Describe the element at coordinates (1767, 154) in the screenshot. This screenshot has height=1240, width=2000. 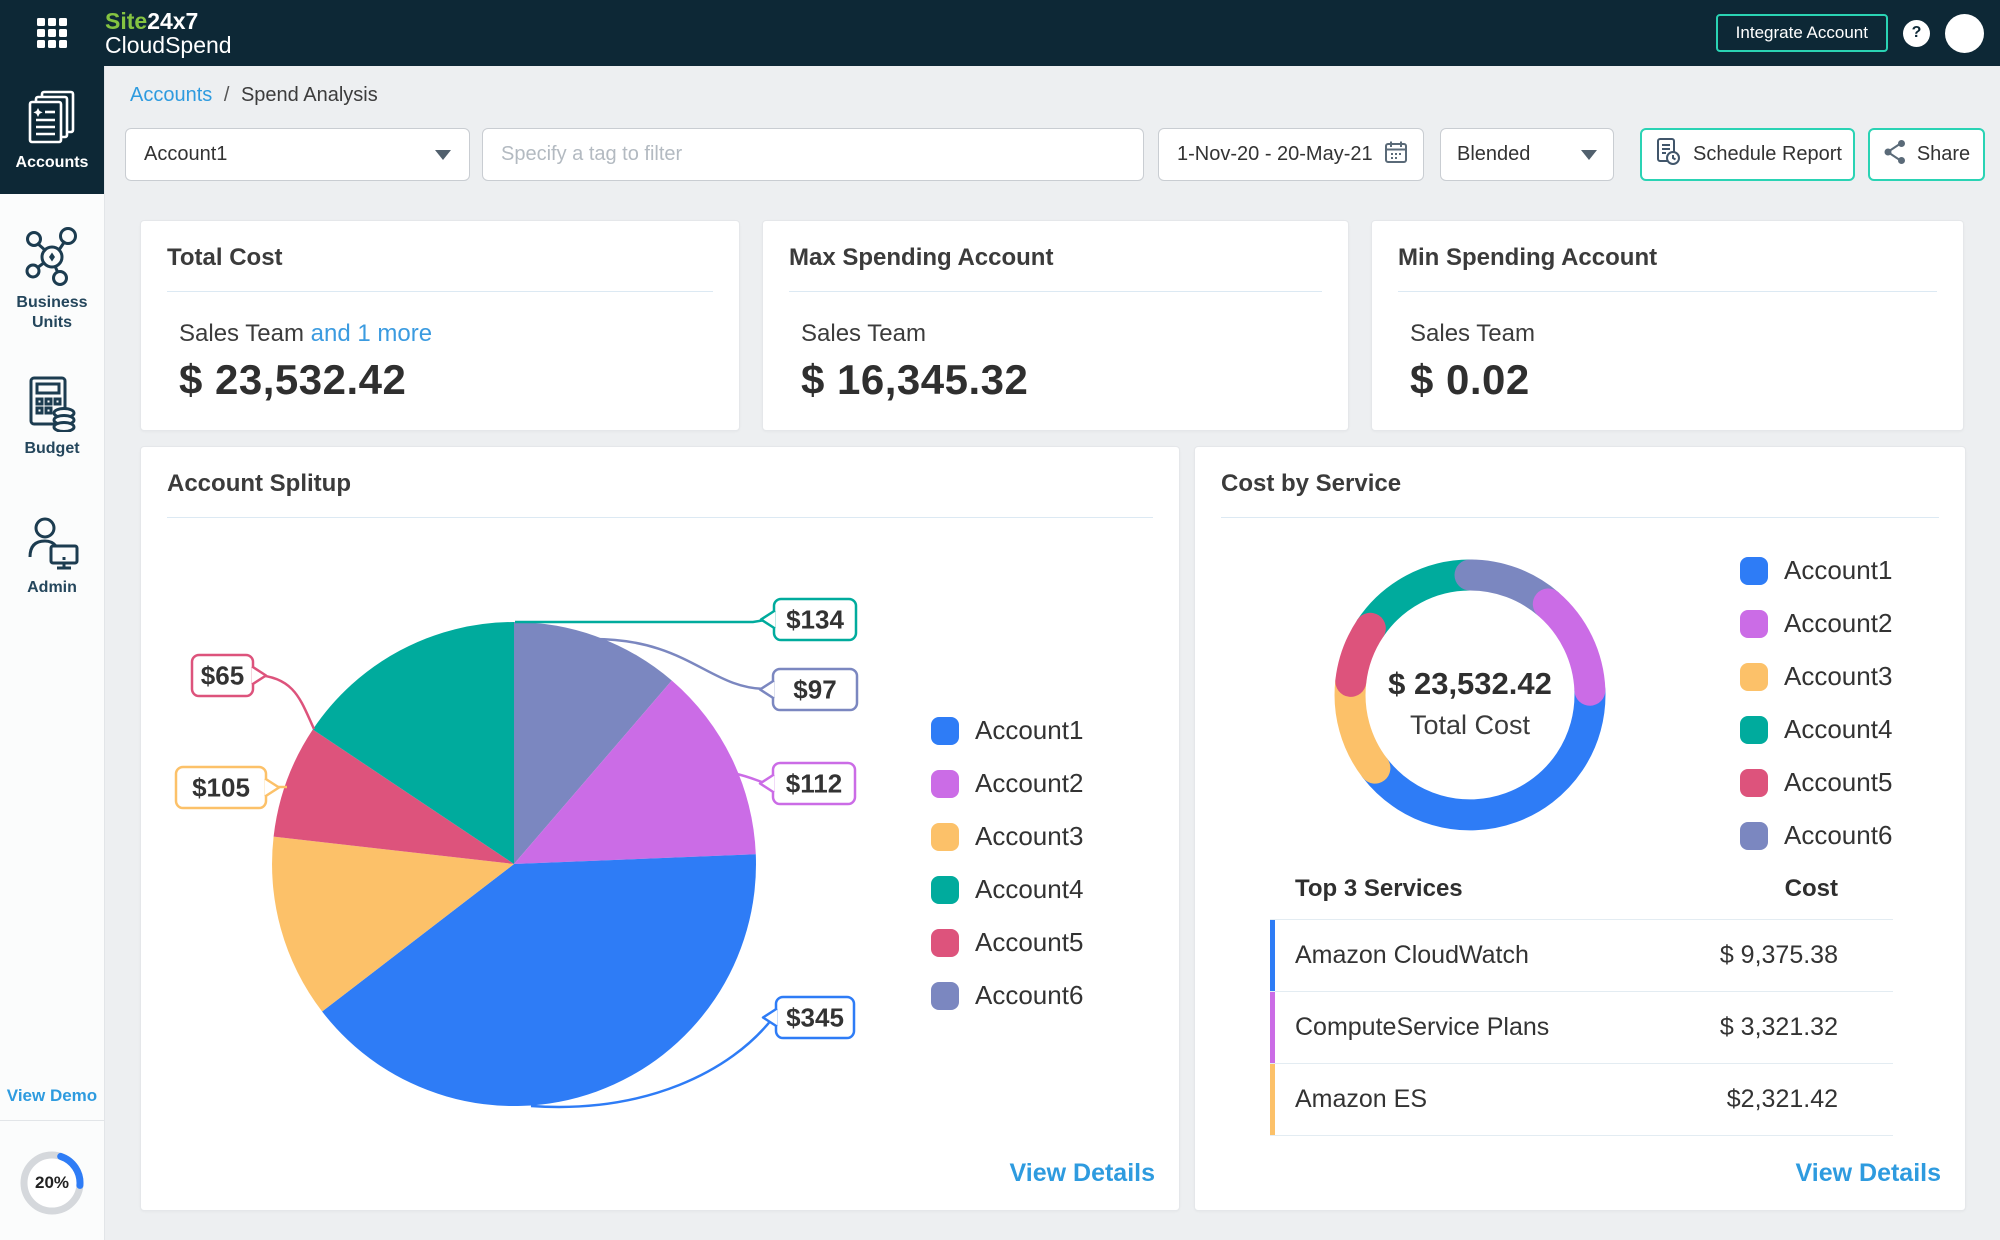
I see `schedule-report-label: Schedule Report` at that location.